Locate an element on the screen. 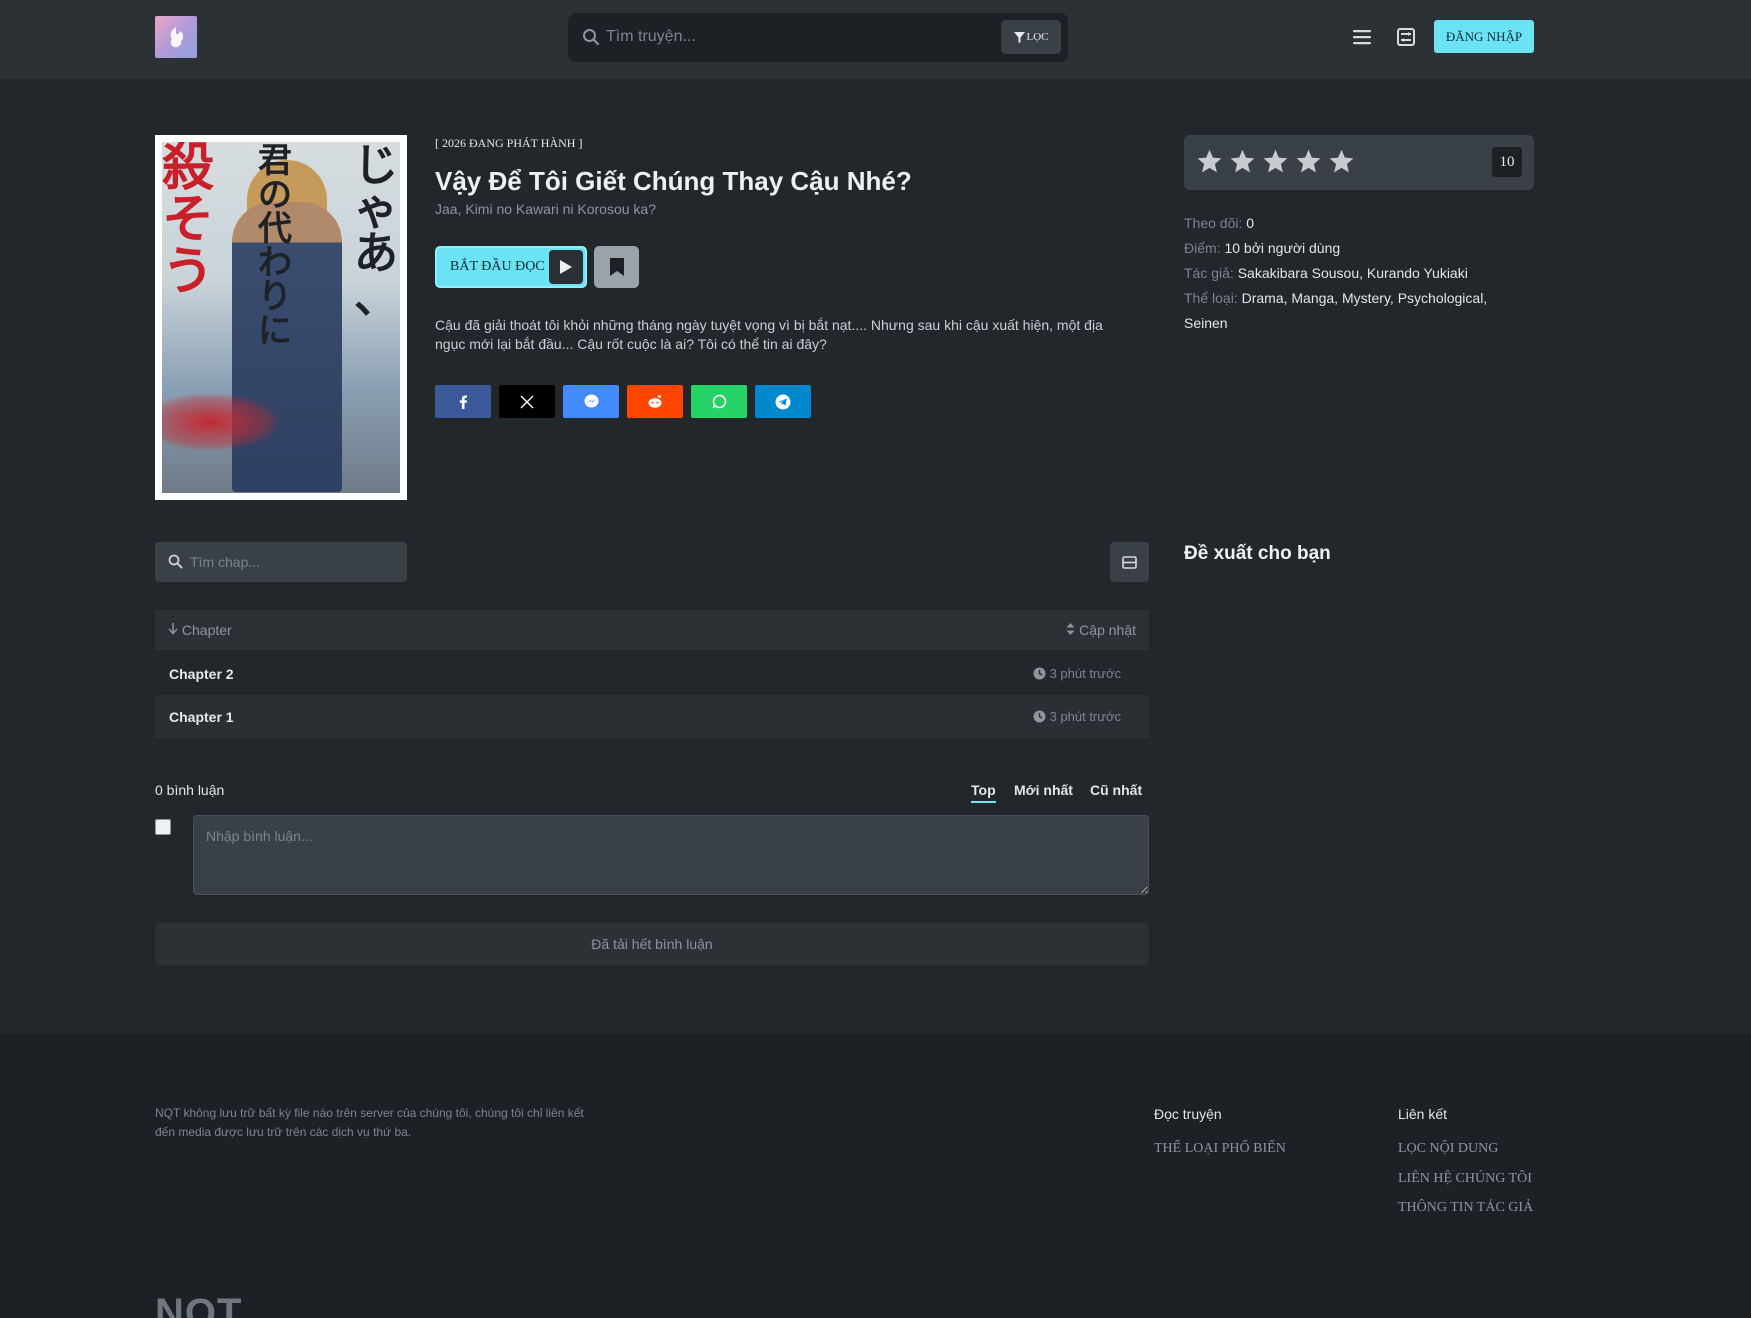  manga-search-input is located at coordinates (781, 37).